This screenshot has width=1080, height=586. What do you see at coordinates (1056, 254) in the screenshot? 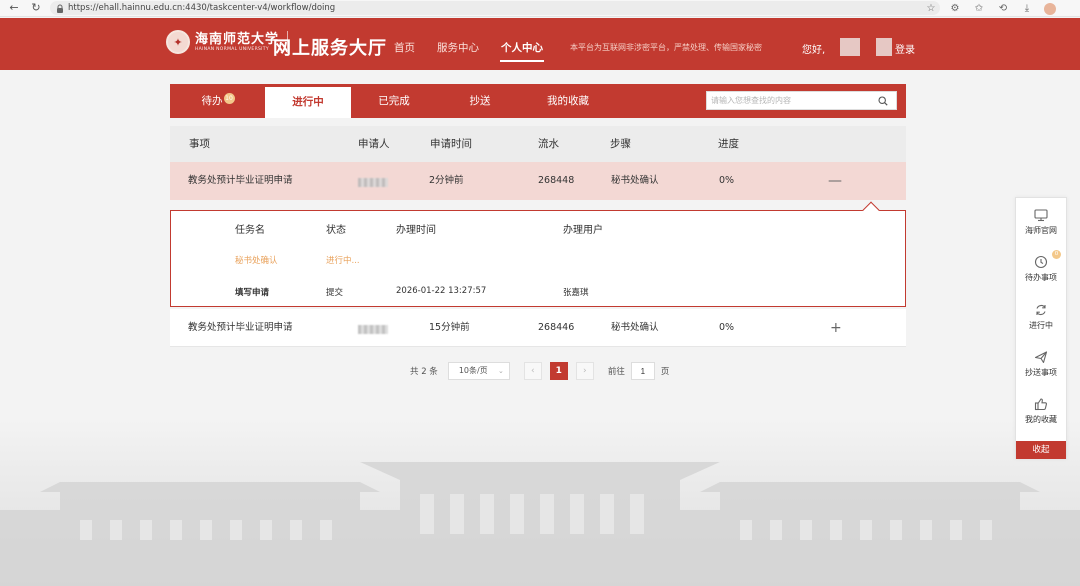
I see `todo-badge: 0` at bounding box center [1056, 254].